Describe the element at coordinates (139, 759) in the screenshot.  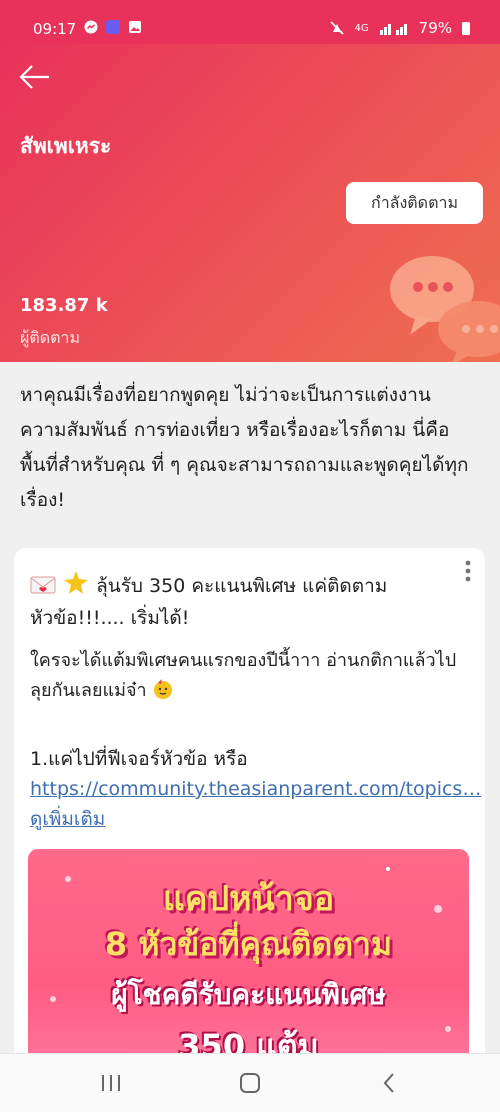
I see `step-text: 1.แค่ไปที่ฟีเจอร์หัวข้อ หรือ` at that location.